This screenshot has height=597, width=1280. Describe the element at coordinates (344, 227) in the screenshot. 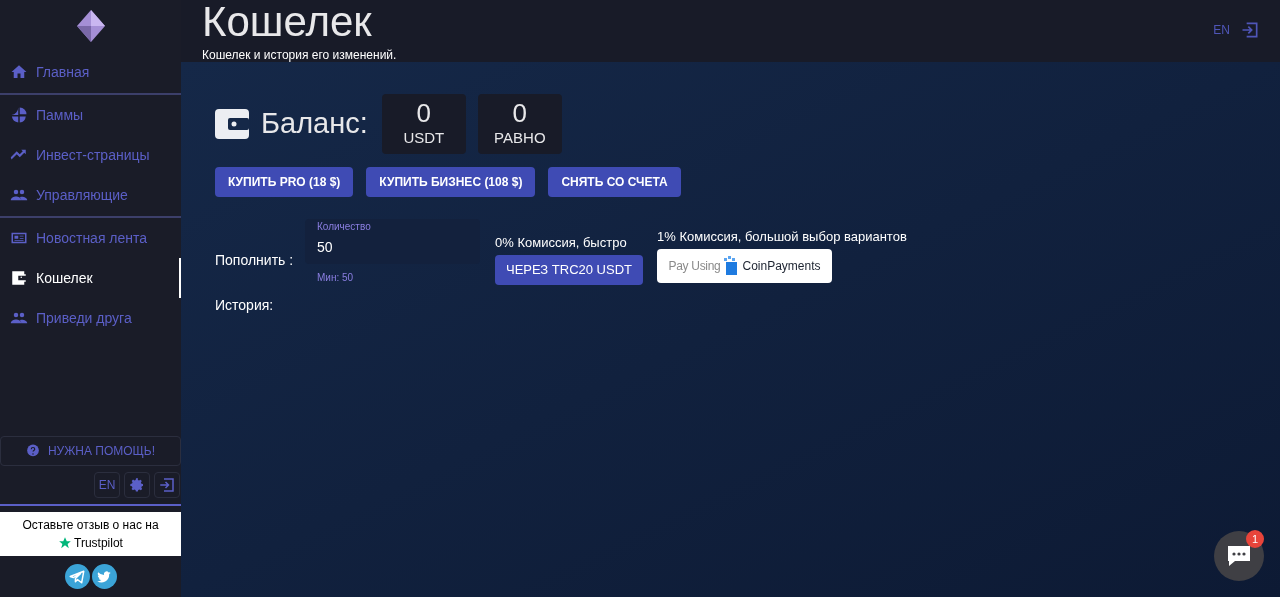

I see `field-label: Количество` at that location.